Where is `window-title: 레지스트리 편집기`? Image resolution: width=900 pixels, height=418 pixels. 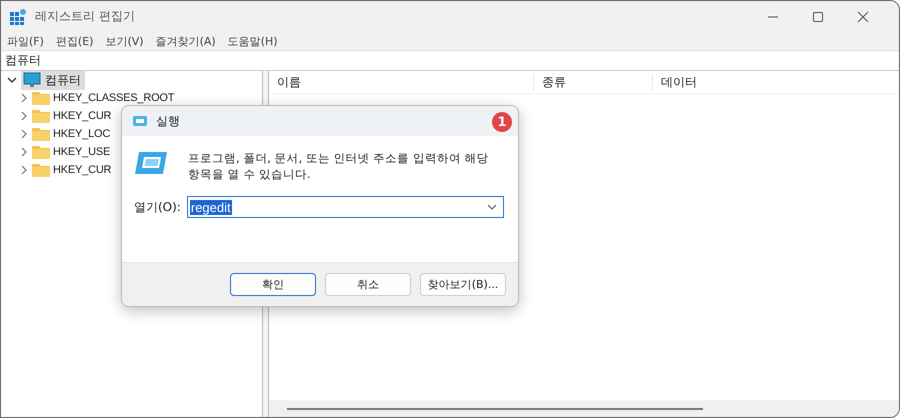
window-title: 레지스트리 편집기 is located at coordinates (85, 16).